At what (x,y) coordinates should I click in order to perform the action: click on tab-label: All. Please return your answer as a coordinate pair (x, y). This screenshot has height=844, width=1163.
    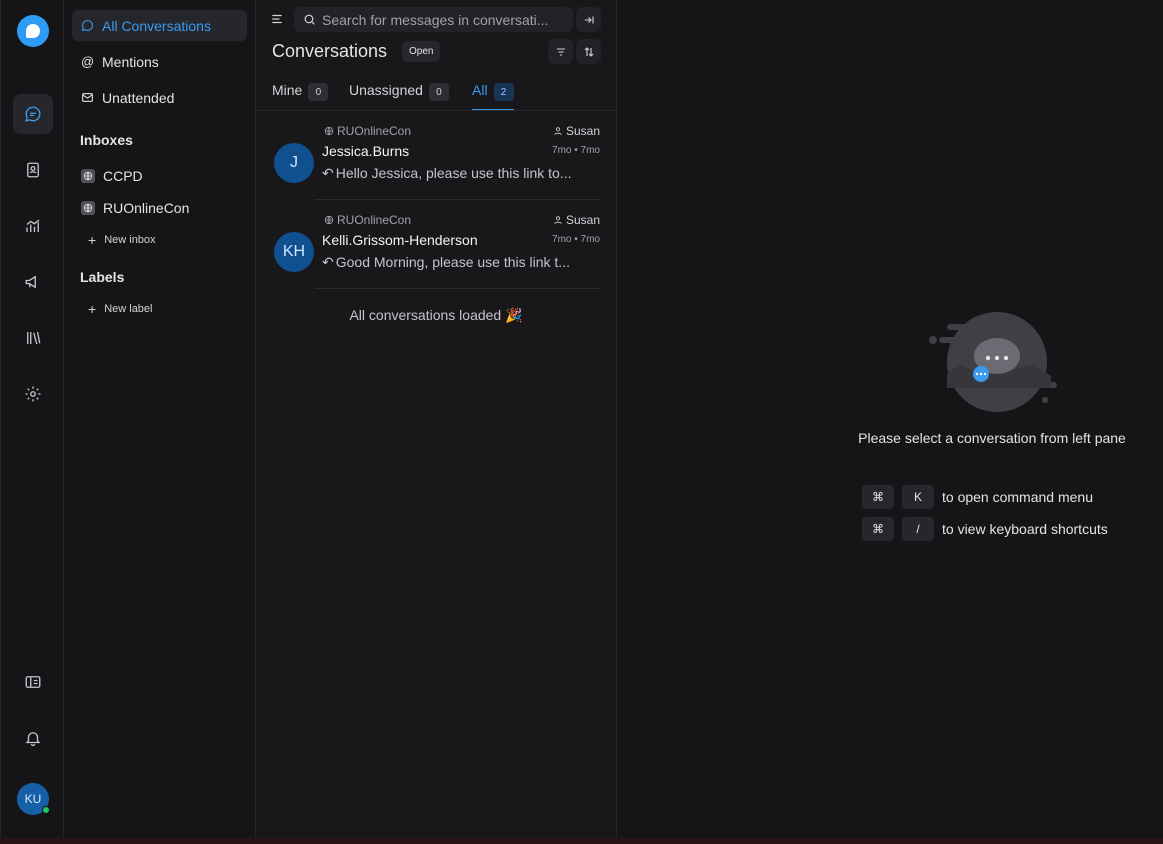
    Looking at the image, I should click on (480, 90).